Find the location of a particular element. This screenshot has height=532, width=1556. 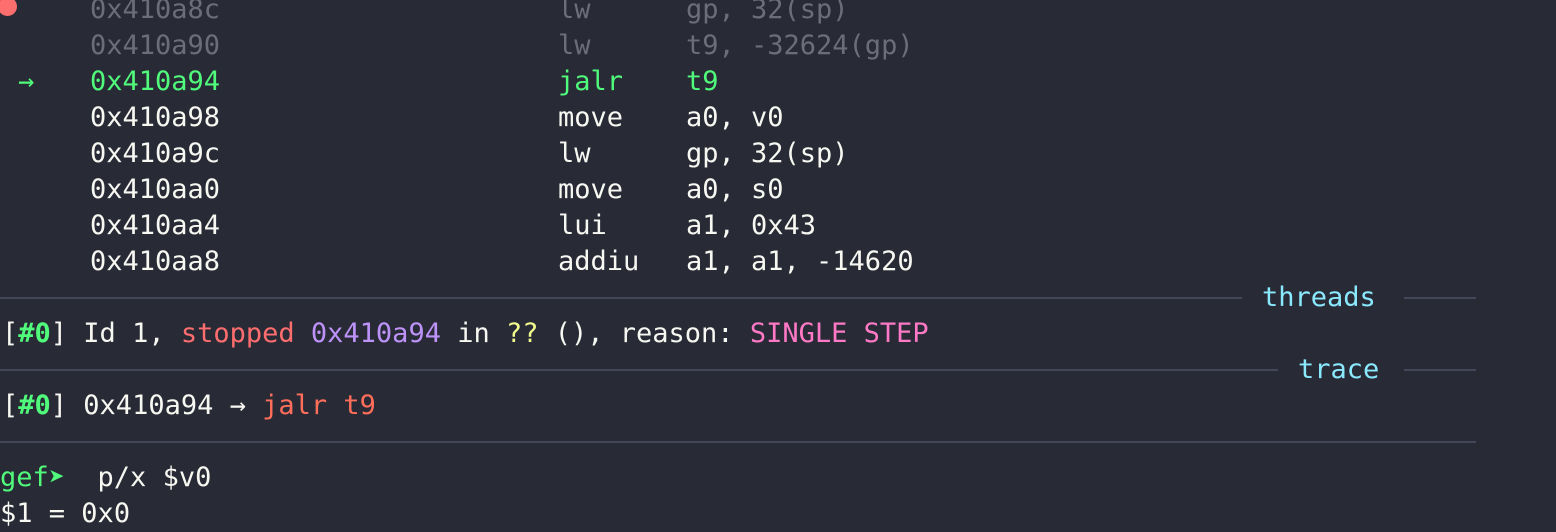

disasm-row-current: → 0x410a94 jalr t9 is located at coordinates (778, 82).